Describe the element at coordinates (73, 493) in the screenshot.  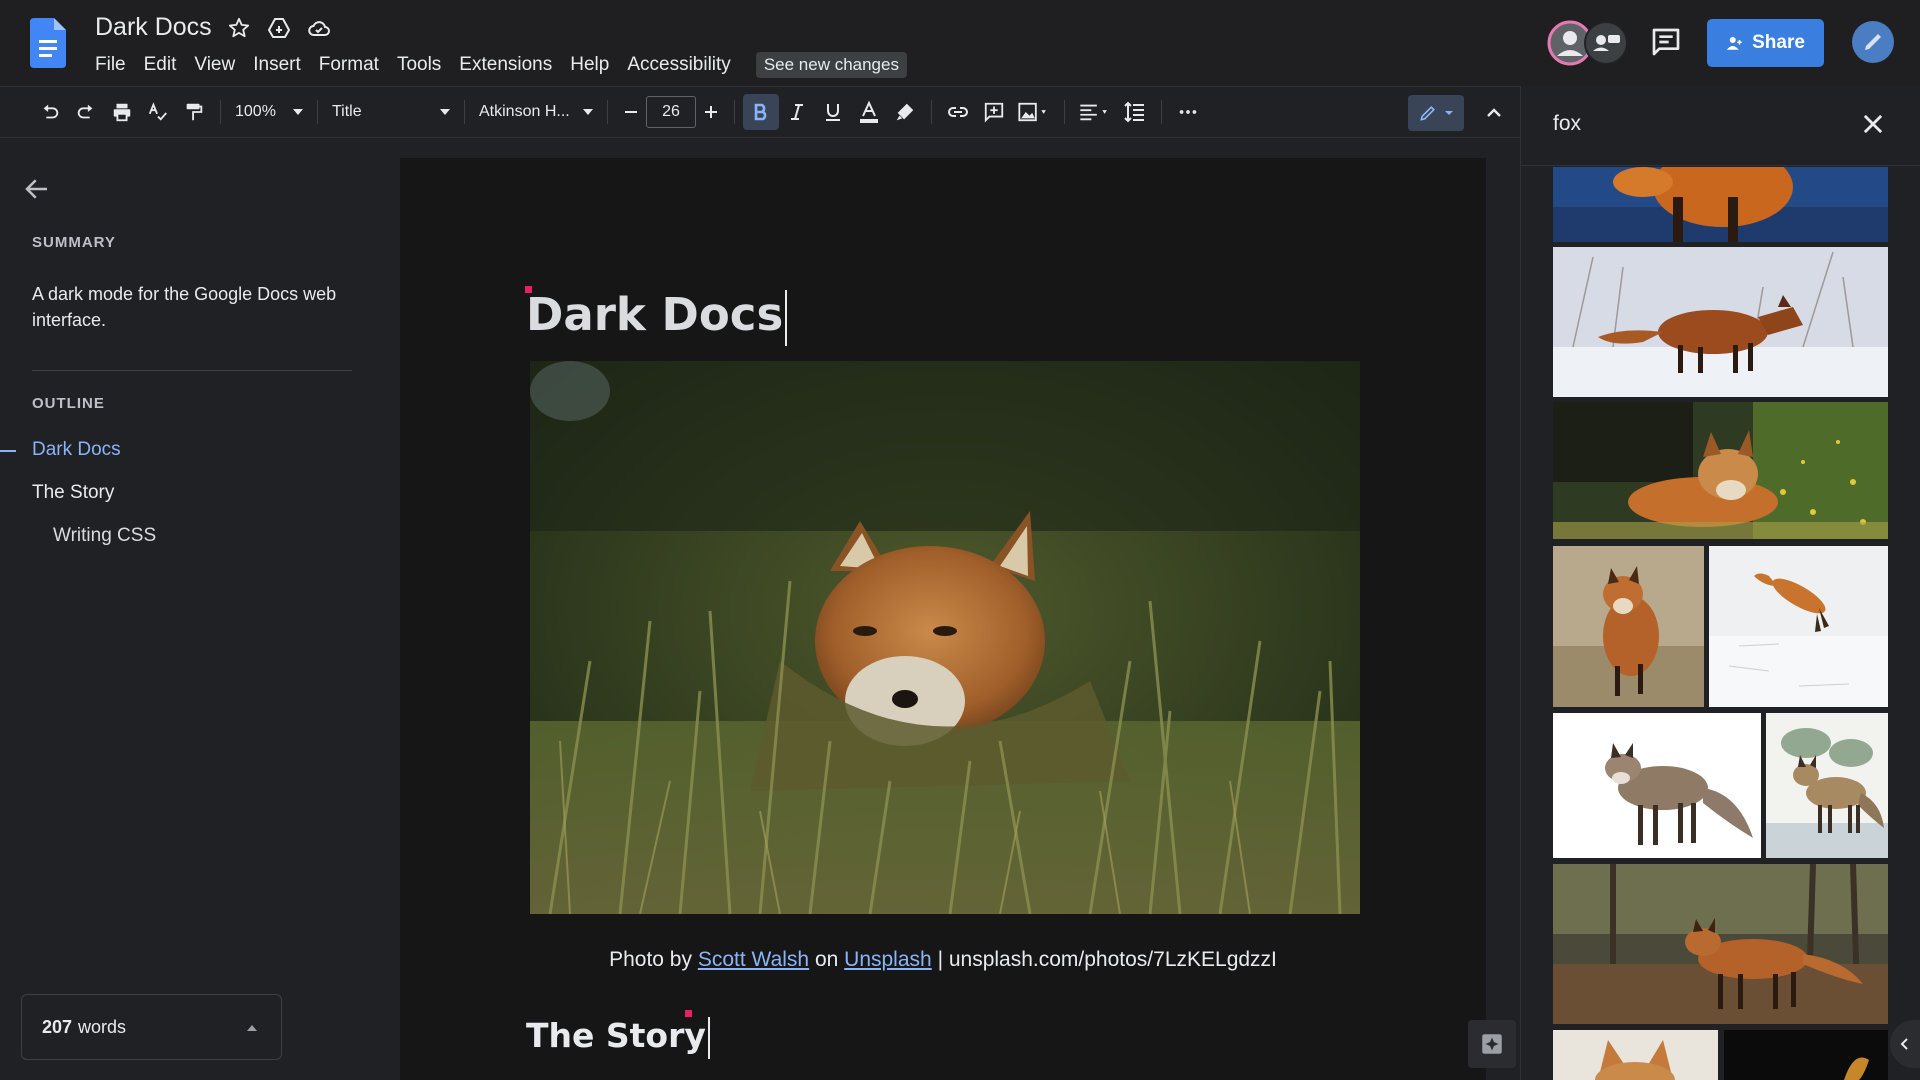
I see `outline-item-the-story: The Story` at that location.